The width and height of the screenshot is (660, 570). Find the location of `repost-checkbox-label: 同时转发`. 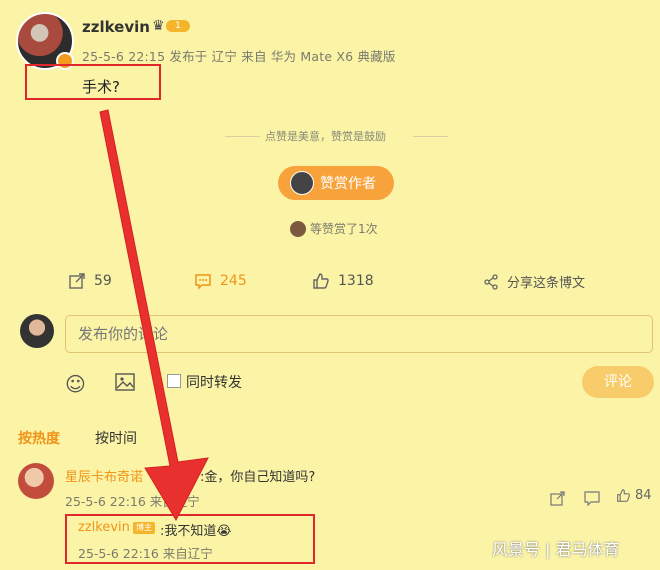

repost-checkbox-label: 同时转发 is located at coordinates (214, 383).